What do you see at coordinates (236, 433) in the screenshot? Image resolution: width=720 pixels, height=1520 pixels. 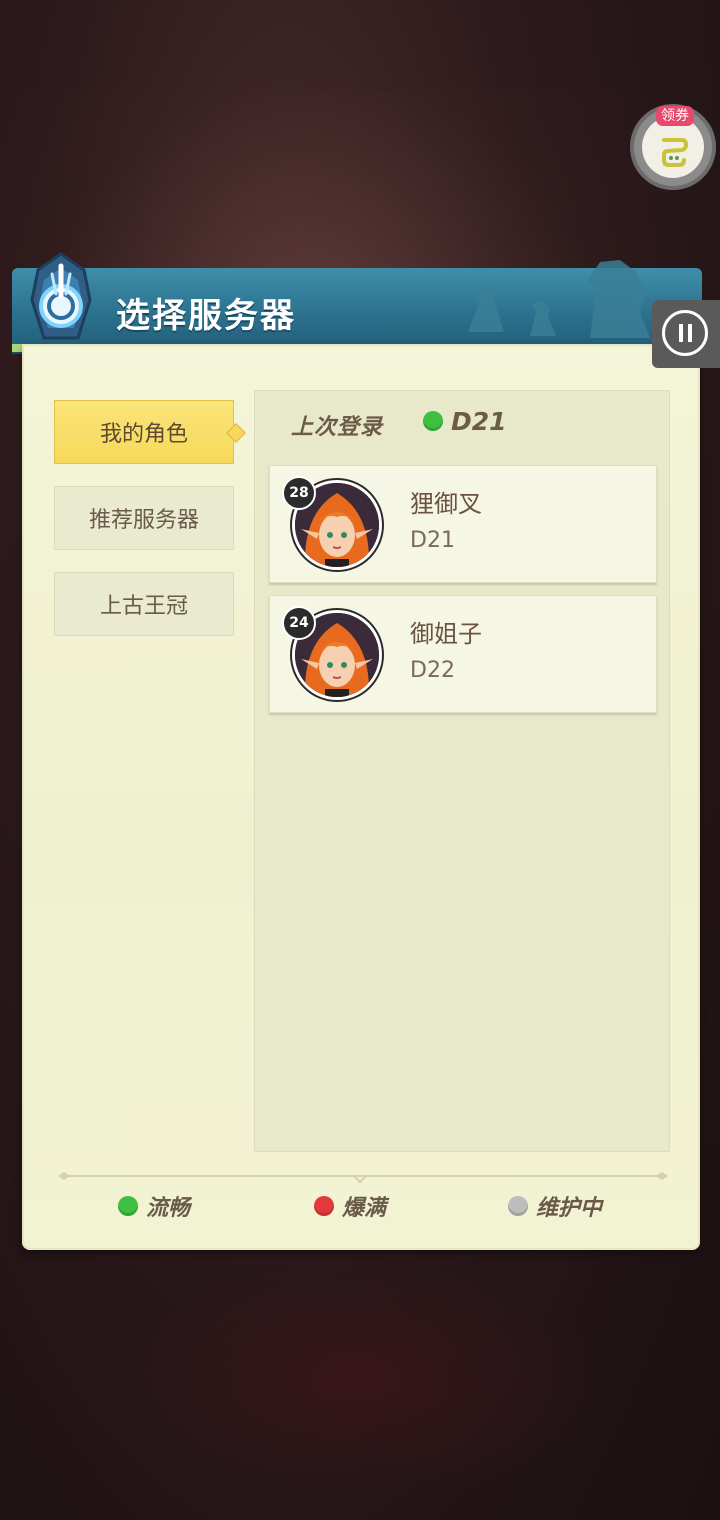 I see `active-caret-icon` at bounding box center [236, 433].